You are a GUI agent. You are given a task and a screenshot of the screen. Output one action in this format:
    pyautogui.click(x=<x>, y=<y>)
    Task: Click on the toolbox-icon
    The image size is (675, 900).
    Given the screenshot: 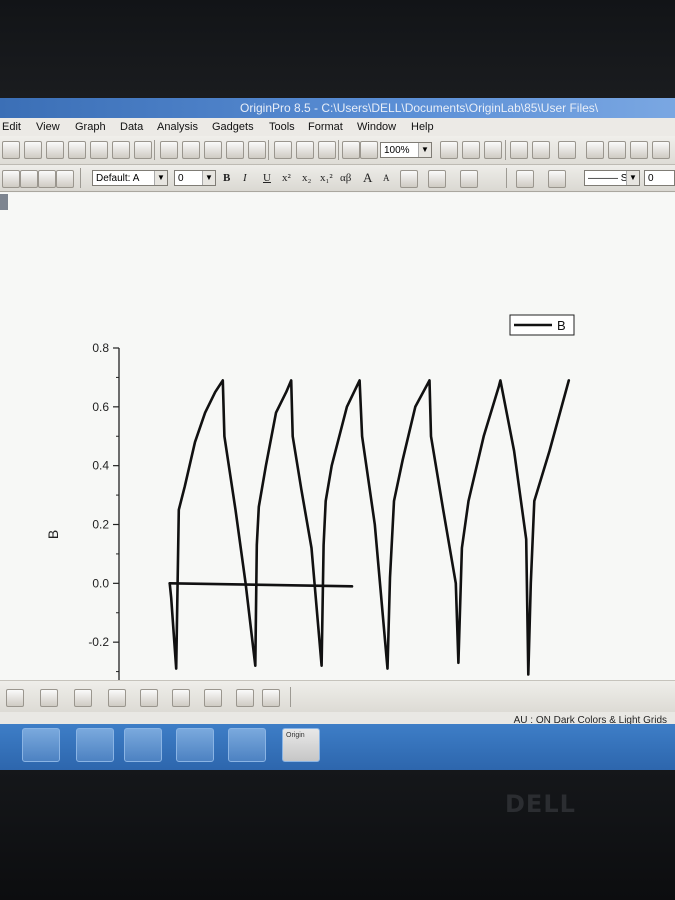 What is the action you would take?
    pyautogui.click(x=661, y=150)
    